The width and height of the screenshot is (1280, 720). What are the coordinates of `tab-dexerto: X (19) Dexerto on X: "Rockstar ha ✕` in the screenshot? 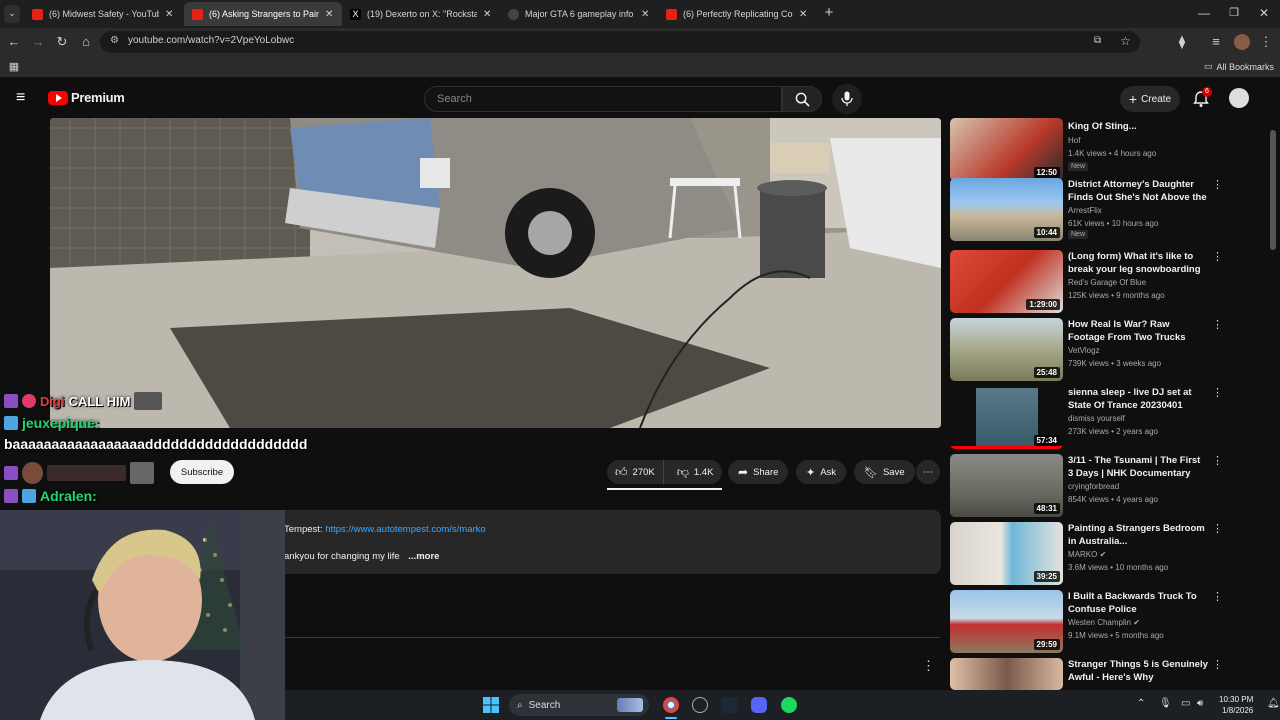 It's located at (421, 14).